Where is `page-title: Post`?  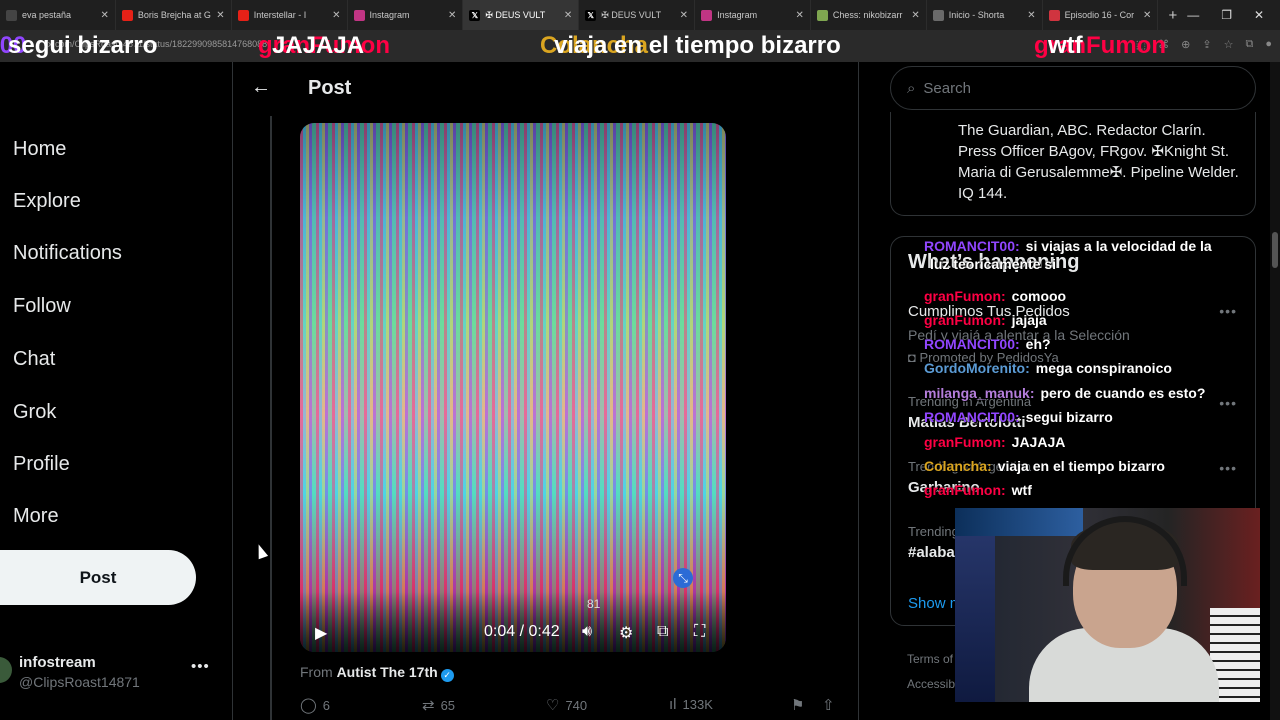
page-title: Post is located at coordinates (330, 88).